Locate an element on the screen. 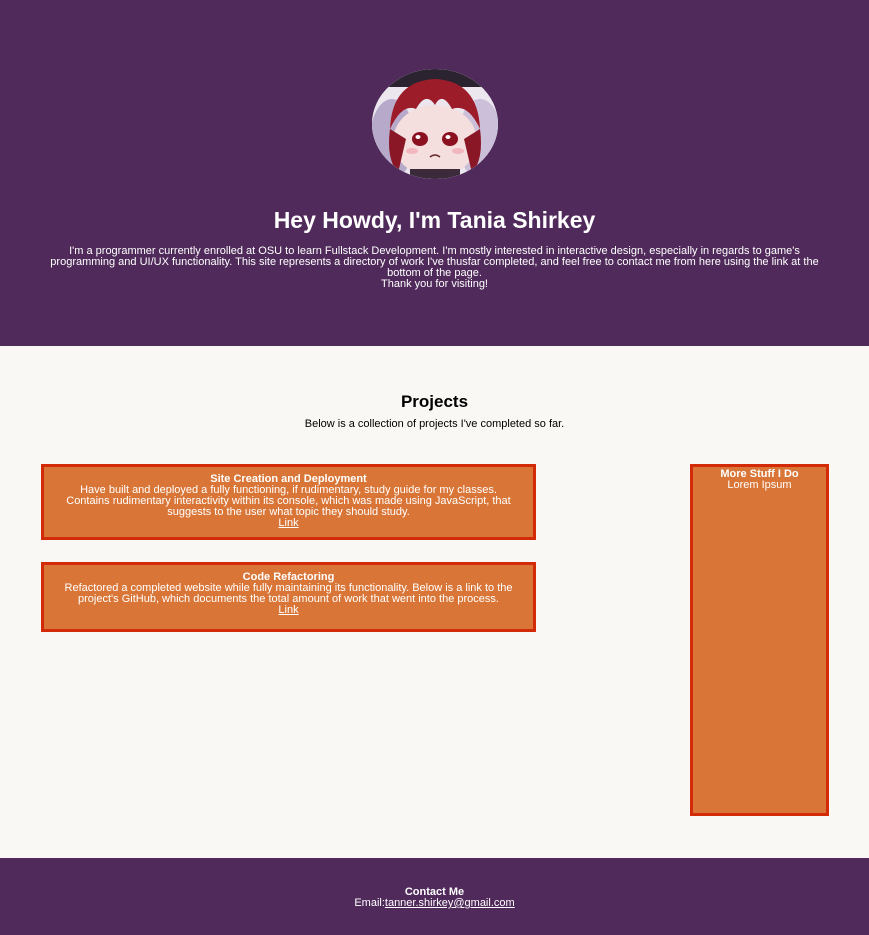 The height and width of the screenshot is (935, 869). side-panel: More Stuff I Do Lorem Ipsum is located at coordinates (759, 640).